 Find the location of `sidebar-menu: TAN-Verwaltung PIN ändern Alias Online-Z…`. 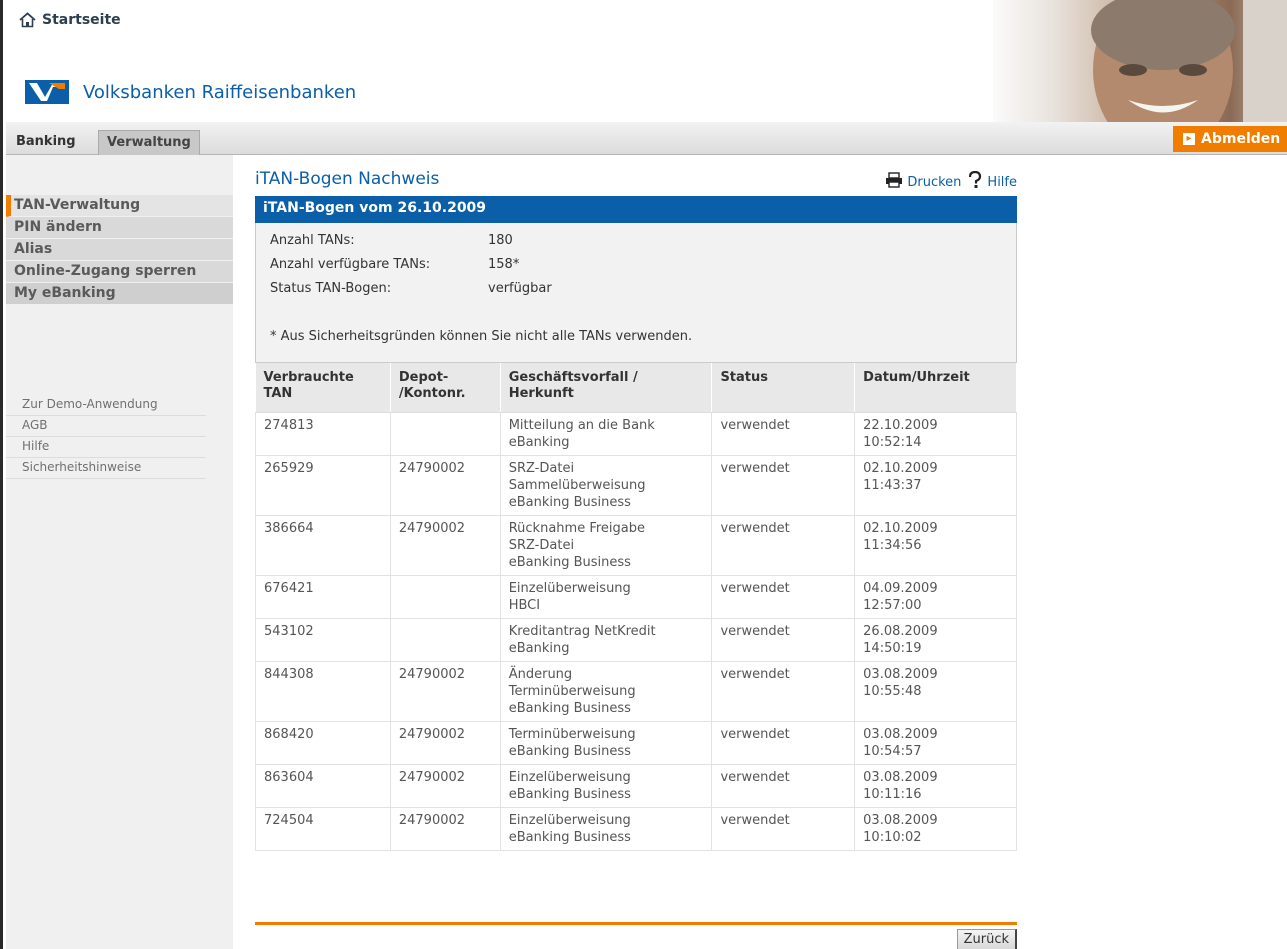

sidebar-menu: TAN-Verwaltung PIN ändern Alias Online-Z… is located at coordinates (119, 250).